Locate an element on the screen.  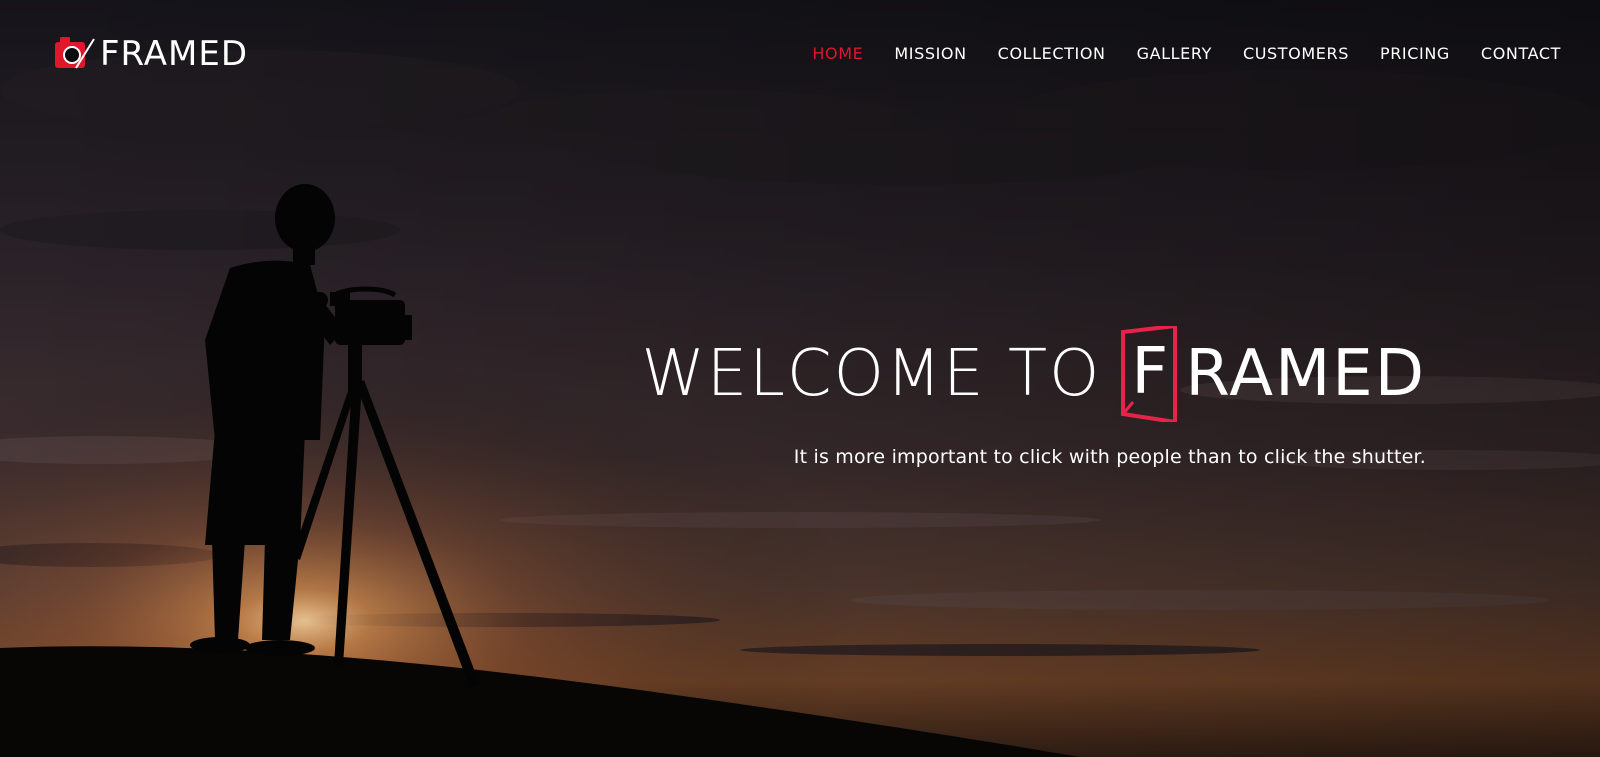
headline-prefix: WELCOME TO is located at coordinates (871, 374).